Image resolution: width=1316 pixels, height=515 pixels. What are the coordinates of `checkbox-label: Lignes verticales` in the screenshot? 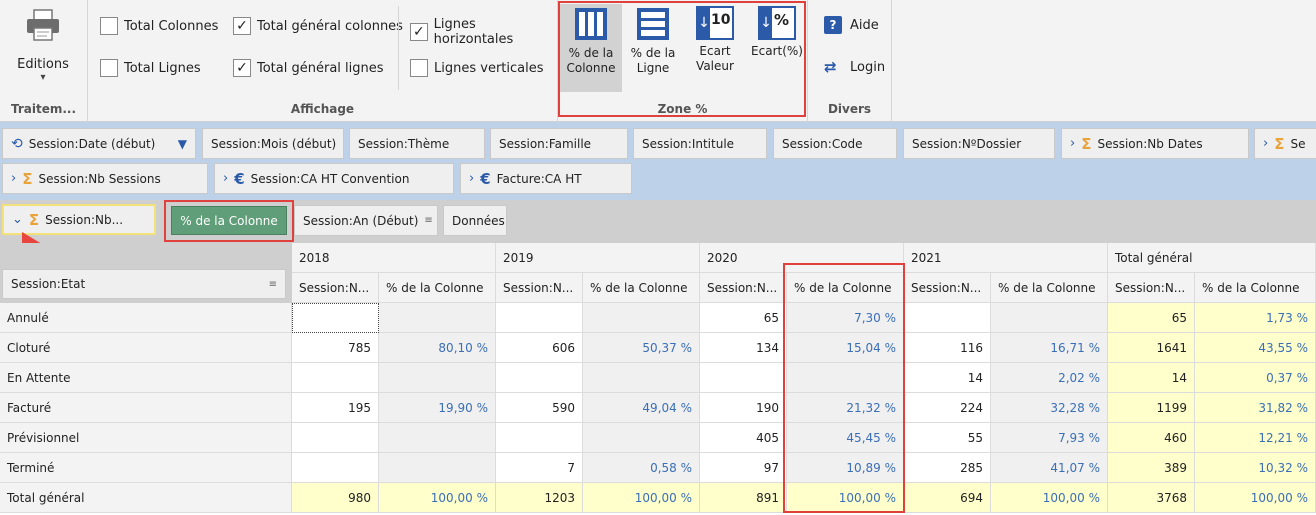 It's located at (489, 68).